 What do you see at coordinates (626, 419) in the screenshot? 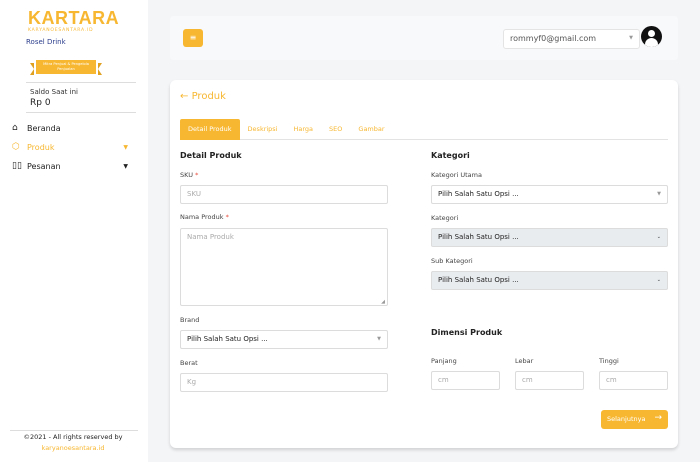
I see `next-button-label: Selanjutnya` at bounding box center [626, 419].